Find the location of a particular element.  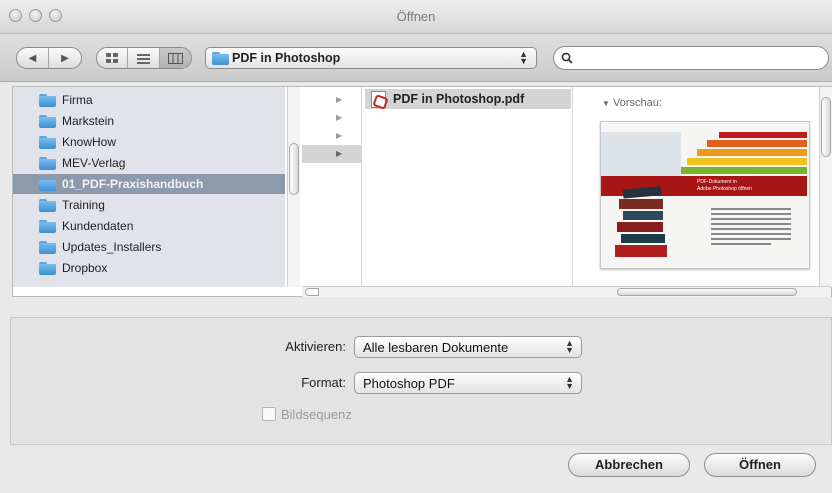

sidebar-item-updates-installers: Updates_Installers is located at coordinates (149, 247).